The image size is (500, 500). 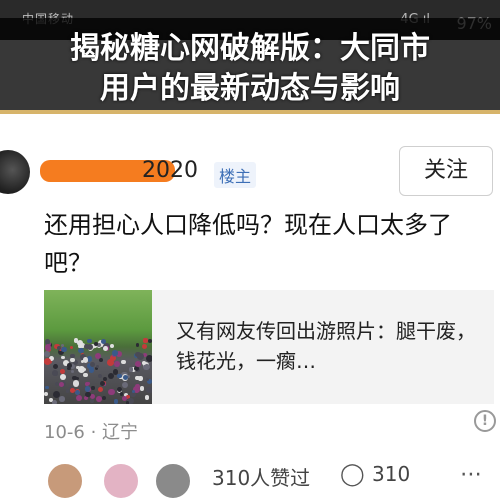 What do you see at coordinates (248, 244) in the screenshot?
I see `post-text: 还用担心人口降低吗？现在人口太多了吧？` at bounding box center [248, 244].